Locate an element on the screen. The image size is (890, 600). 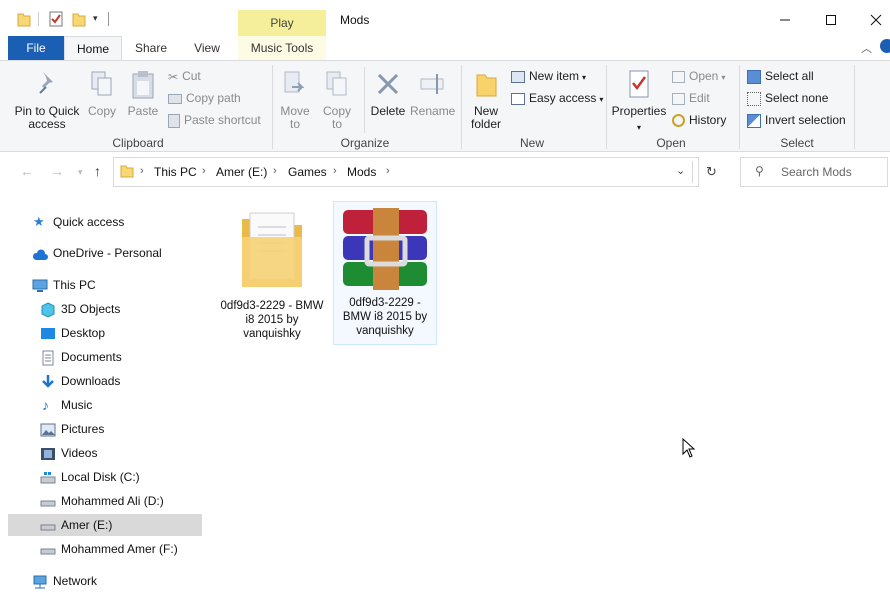
properties-button: Properties ▾ is located at coordinates (639, 101).